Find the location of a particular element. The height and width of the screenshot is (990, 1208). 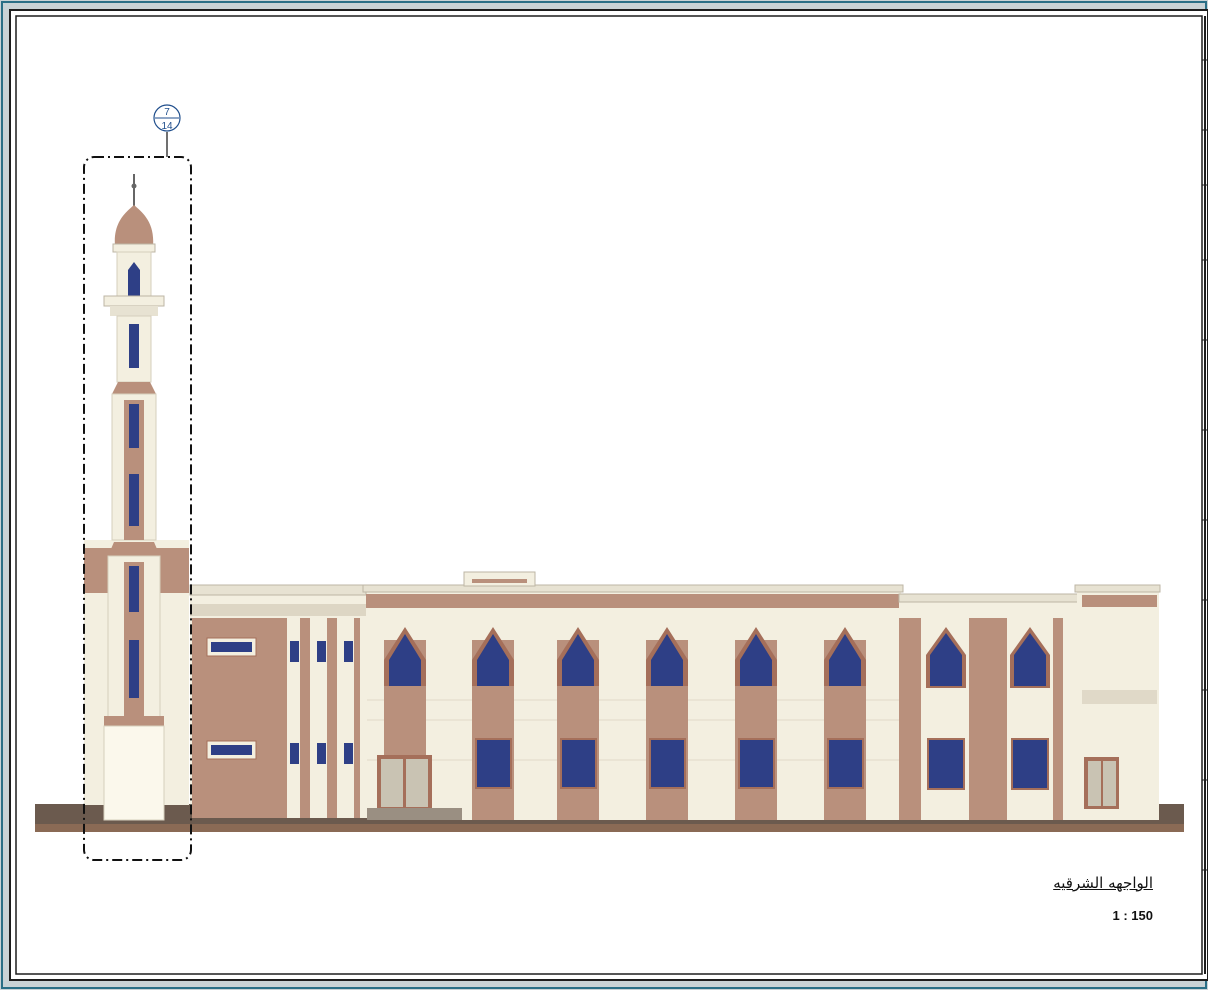

callout-detail-number: 7 is located at coordinates (167, 112).